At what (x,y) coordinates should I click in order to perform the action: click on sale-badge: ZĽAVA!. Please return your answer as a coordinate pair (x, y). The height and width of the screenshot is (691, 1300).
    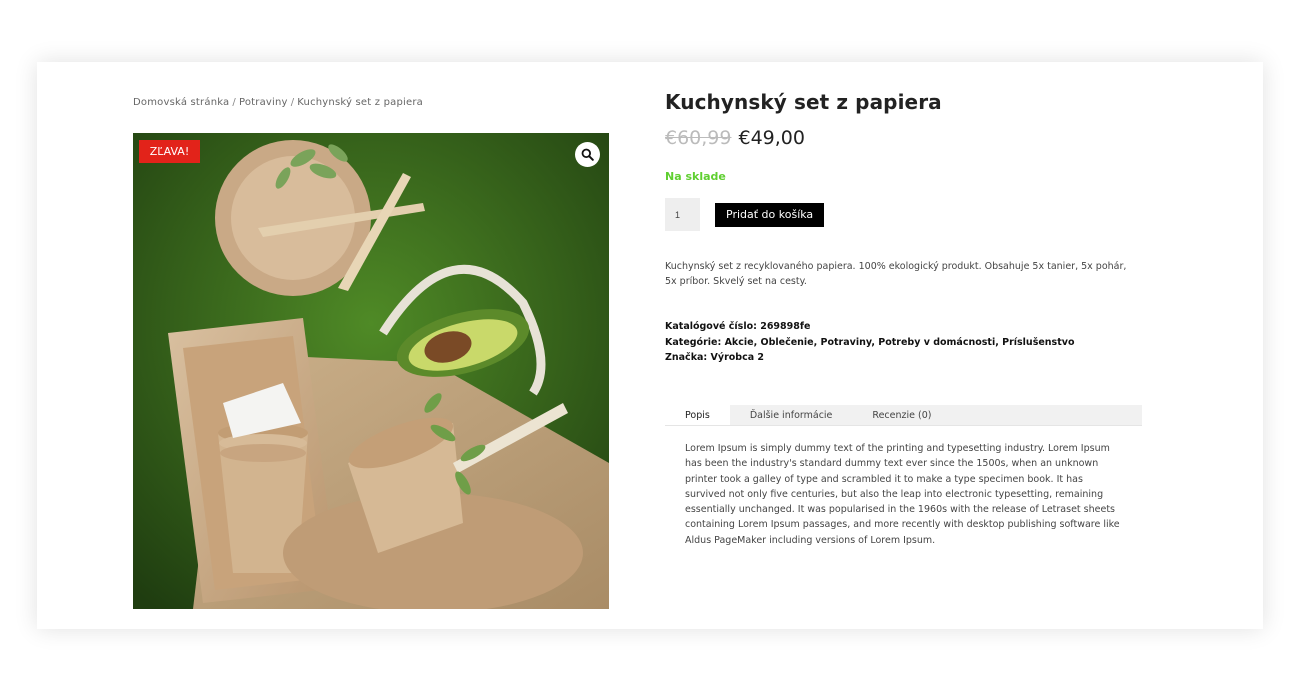
    Looking at the image, I should click on (169, 151).